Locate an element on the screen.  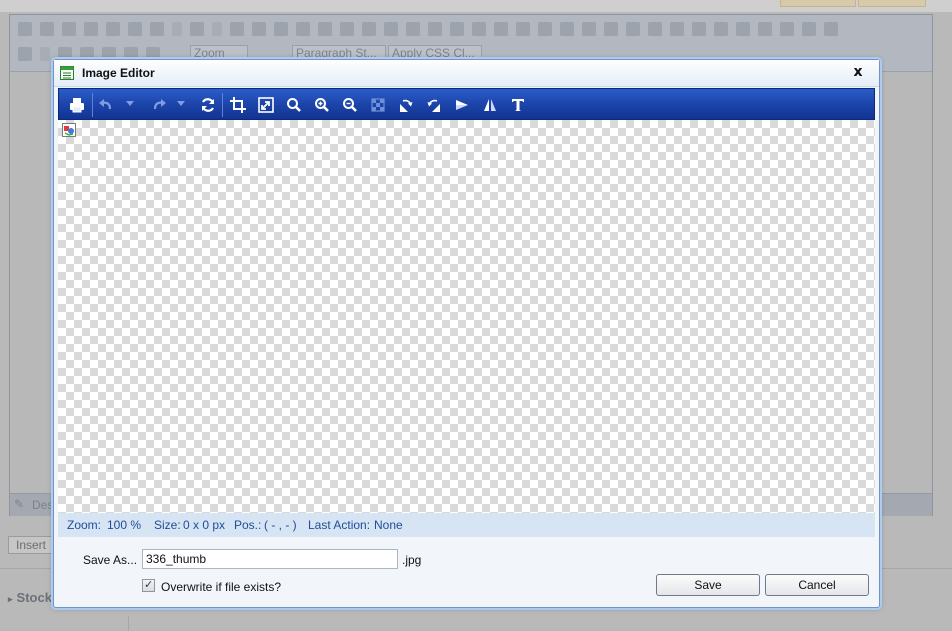
crop-icon is located at coordinates (238, 105).